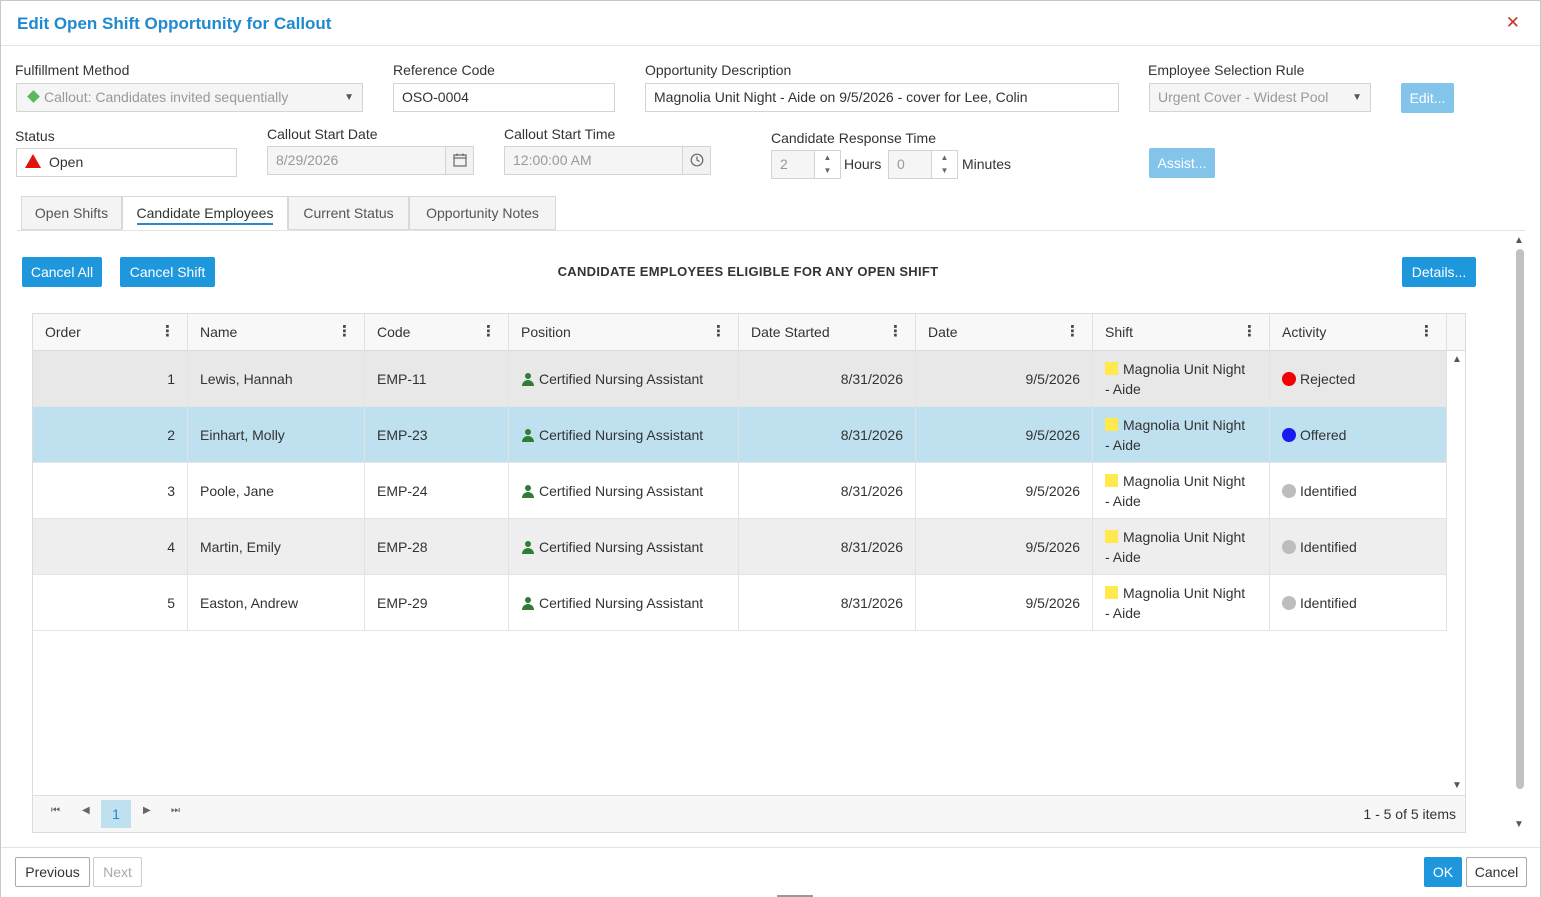 This screenshot has height=897, width=1541. Describe the element at coordinates (55, 810) in the screenshot. I see `first-page-icon: ⏮` at that location.